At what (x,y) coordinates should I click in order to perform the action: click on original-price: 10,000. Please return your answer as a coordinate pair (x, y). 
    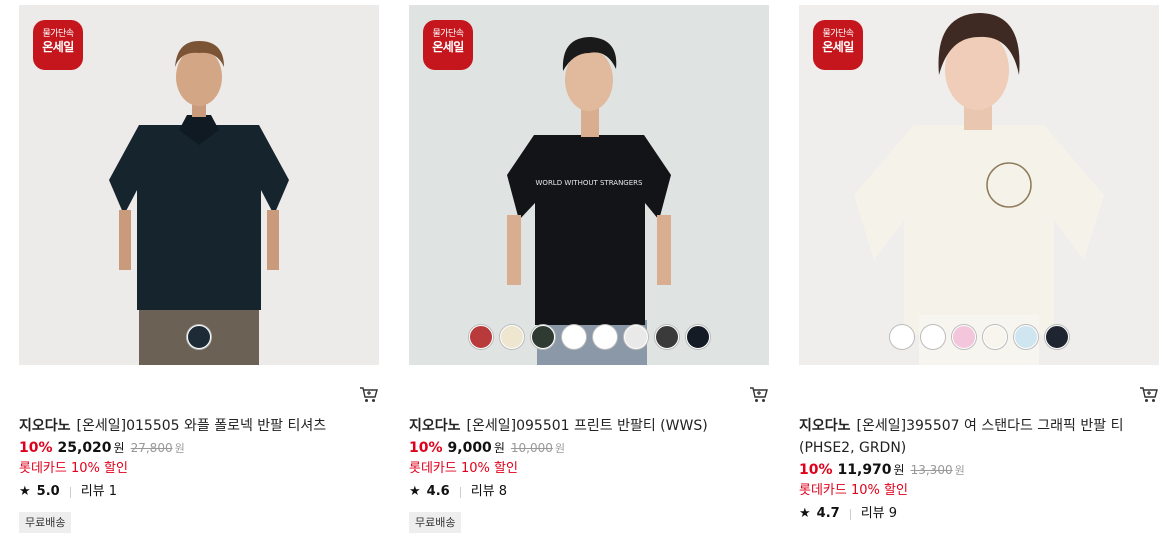
    Looking at the image, I should click on (531, 448).